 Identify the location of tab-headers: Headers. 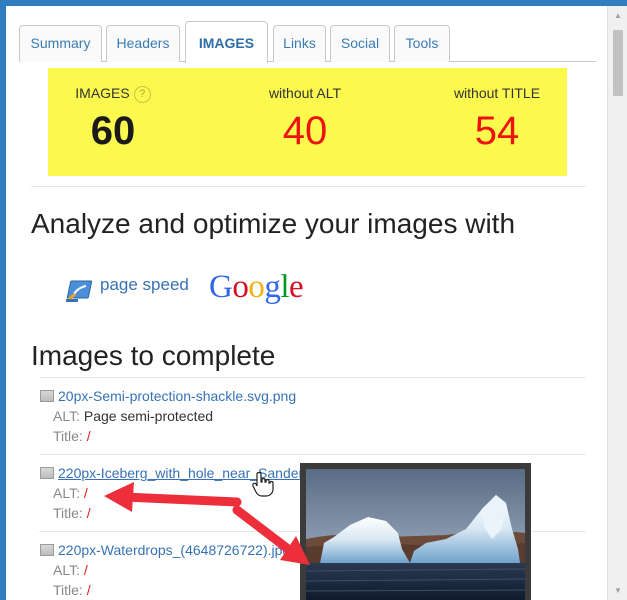
(143, 43).